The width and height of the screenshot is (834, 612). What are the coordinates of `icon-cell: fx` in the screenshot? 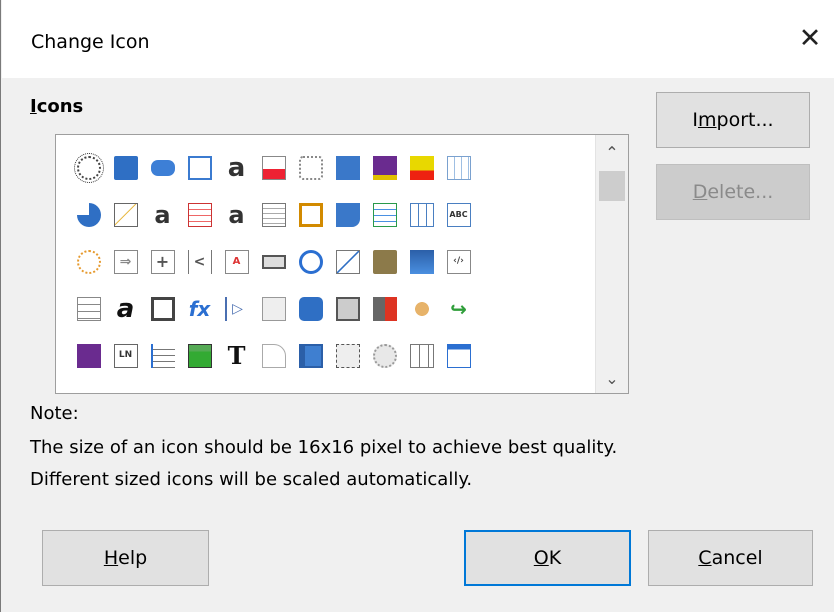 It's located at (199, 308).